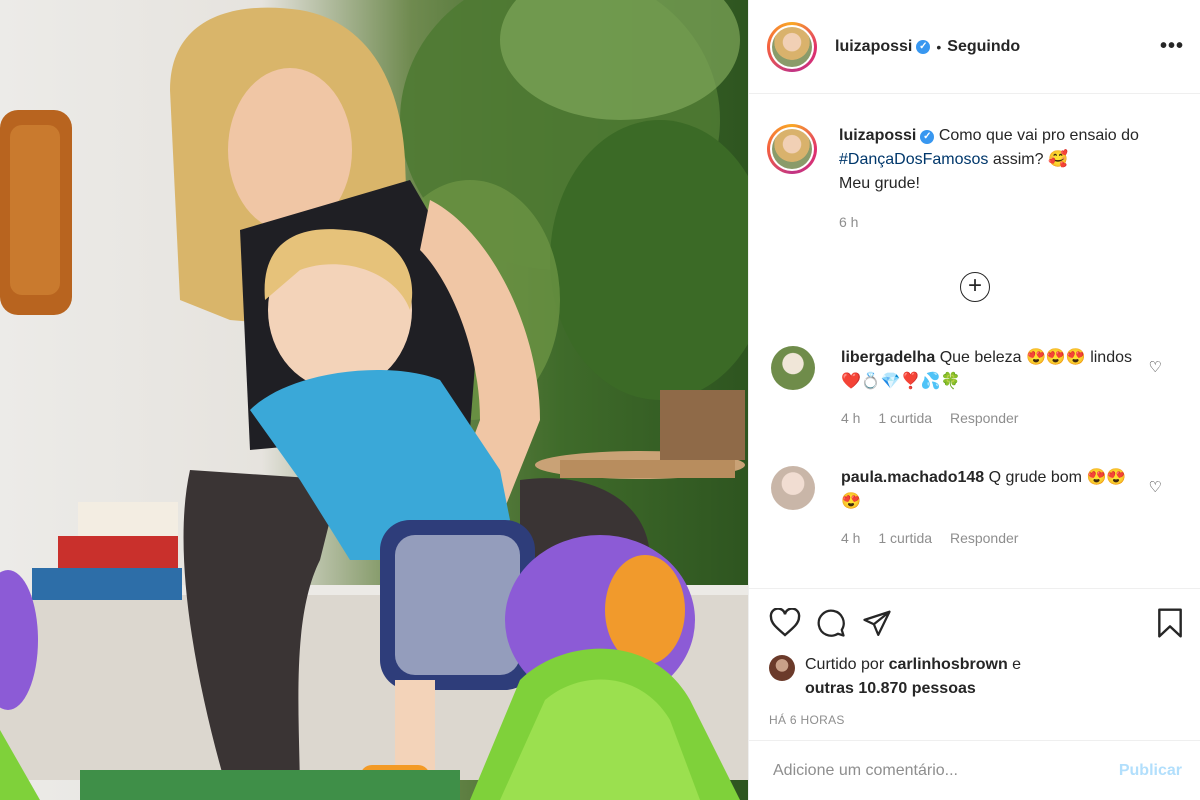 This screenshot has width=1200, height=800. I want to click on likes-prefix: Curtido por, so click(847, 664).